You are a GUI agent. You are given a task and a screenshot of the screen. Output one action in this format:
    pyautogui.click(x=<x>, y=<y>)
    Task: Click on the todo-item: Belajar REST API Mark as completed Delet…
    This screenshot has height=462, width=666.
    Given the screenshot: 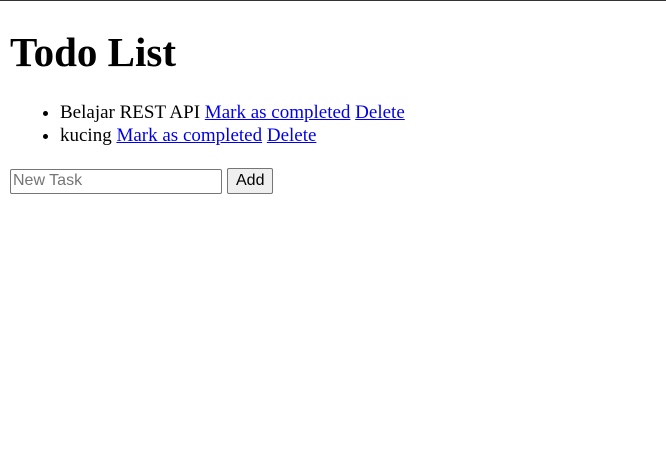 What is the action you would take?
    pyautogui.click(x=232, y=112)
    